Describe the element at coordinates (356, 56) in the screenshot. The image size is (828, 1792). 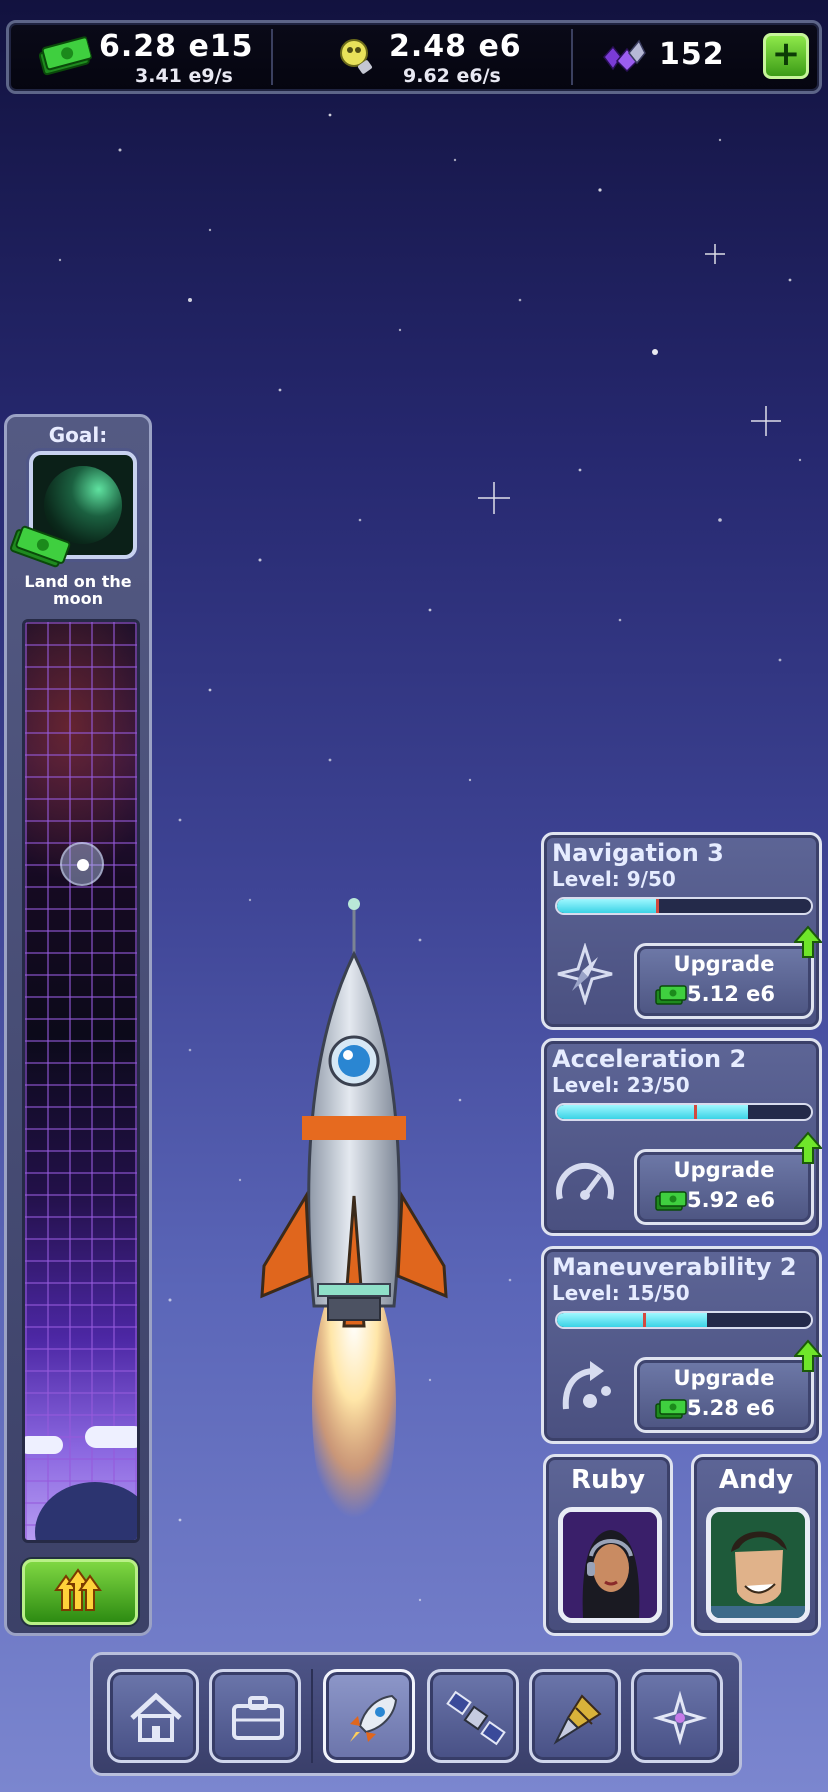
I see `lightbulb-icon` at that location.